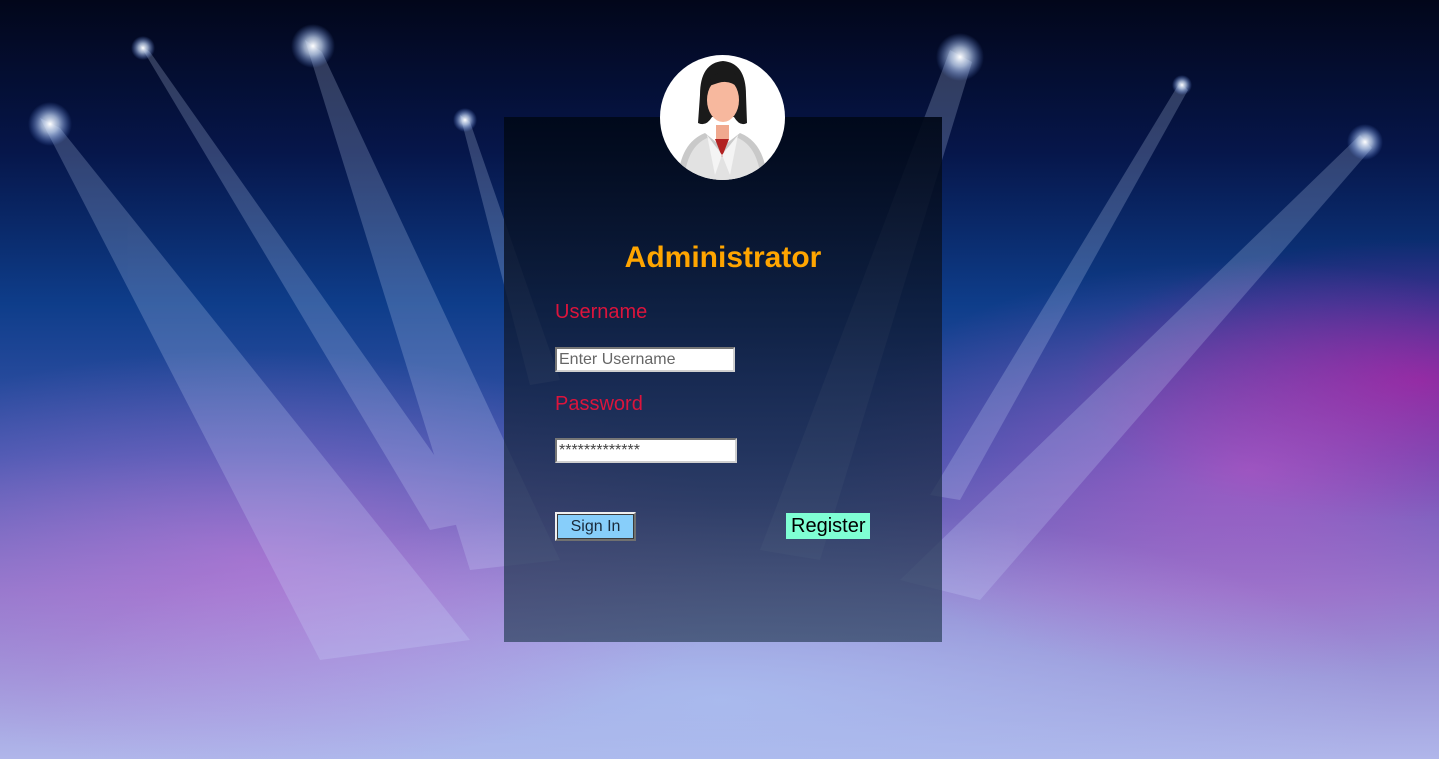 This screenshot has width=1439, height=759. What do you see at coordinates (645, 359) in the screenshot?
I see `username-input` at bounding box center [645, 359].